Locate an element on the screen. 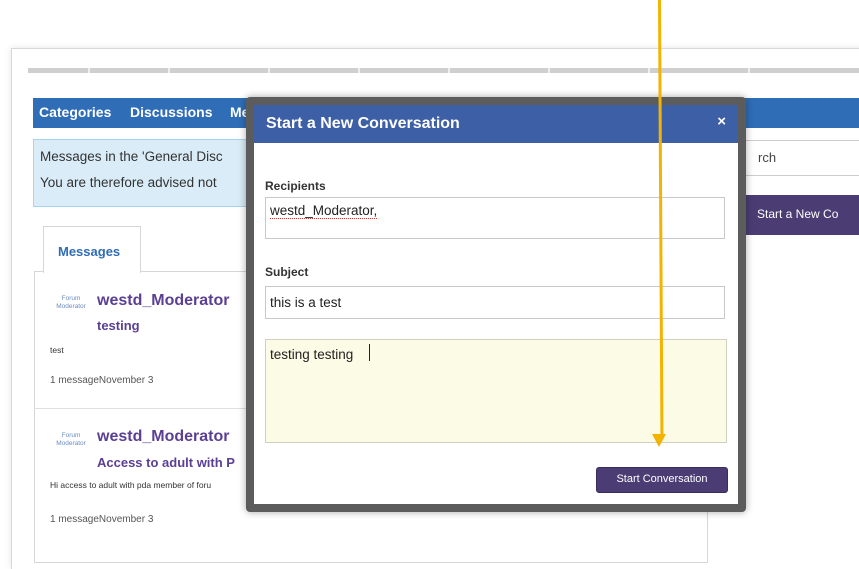 The image size is (859, 569). recipients-label: Recipients is located at coordinates (295, 186).